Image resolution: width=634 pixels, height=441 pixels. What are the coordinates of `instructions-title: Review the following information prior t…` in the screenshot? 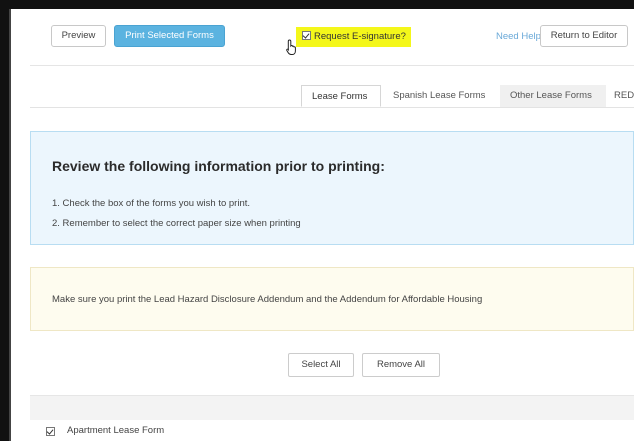 It's located at (218, 166).